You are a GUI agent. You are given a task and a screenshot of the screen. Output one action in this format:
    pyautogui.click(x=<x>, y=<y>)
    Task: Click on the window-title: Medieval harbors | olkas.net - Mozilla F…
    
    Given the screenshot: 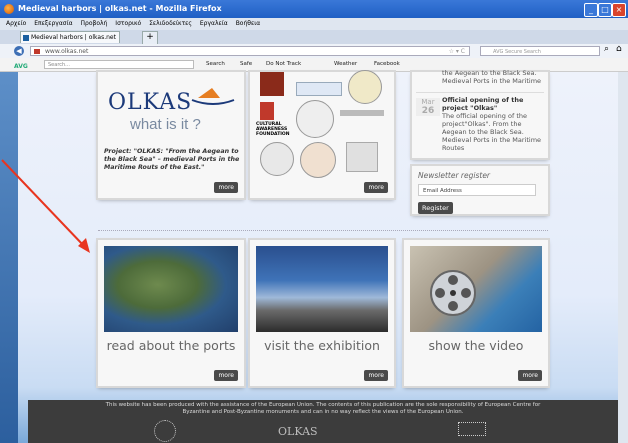 What is the action you would take?
    pyautogui.click(x=120, y=8)
    